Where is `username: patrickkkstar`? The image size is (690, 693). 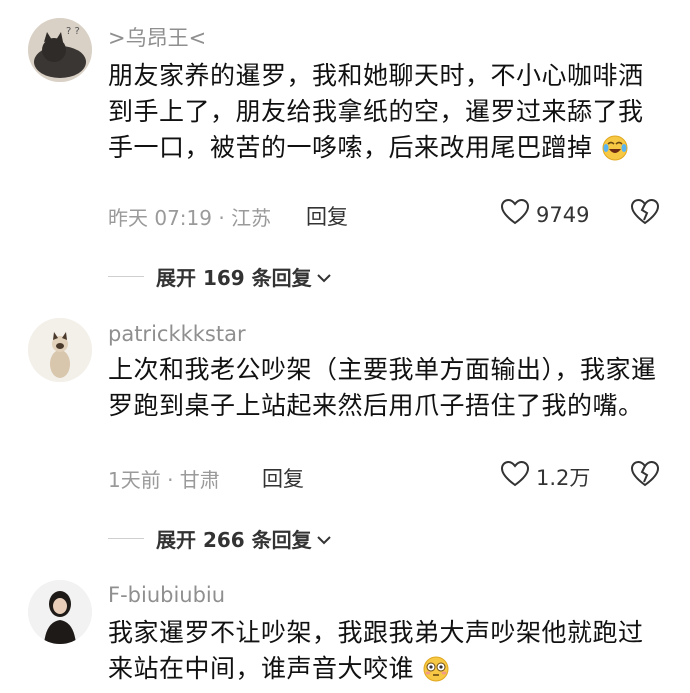 username: patrickkkstar is located at coordinates (177, 334).